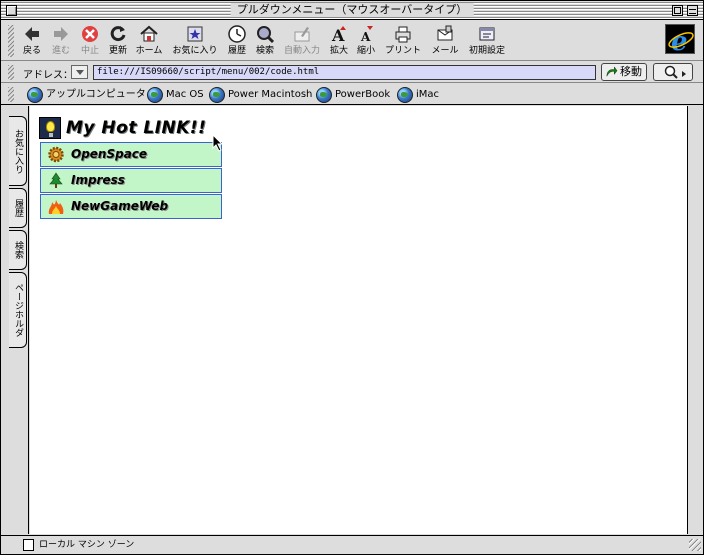 Image resolution: width=704 pixels, height=555 pixels. I want to click on favorites-label: お気に入り, so click(195, 51).